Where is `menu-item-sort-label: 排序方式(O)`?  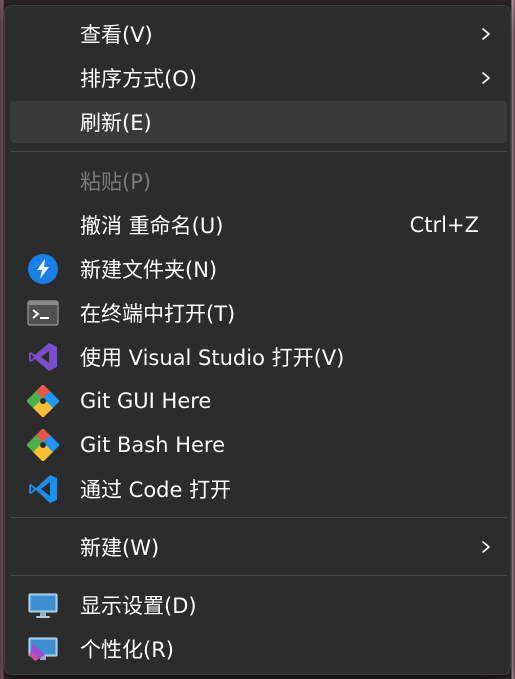
menu-item-sort-label: 排序方式(O) is located at coordinates (138, 79).